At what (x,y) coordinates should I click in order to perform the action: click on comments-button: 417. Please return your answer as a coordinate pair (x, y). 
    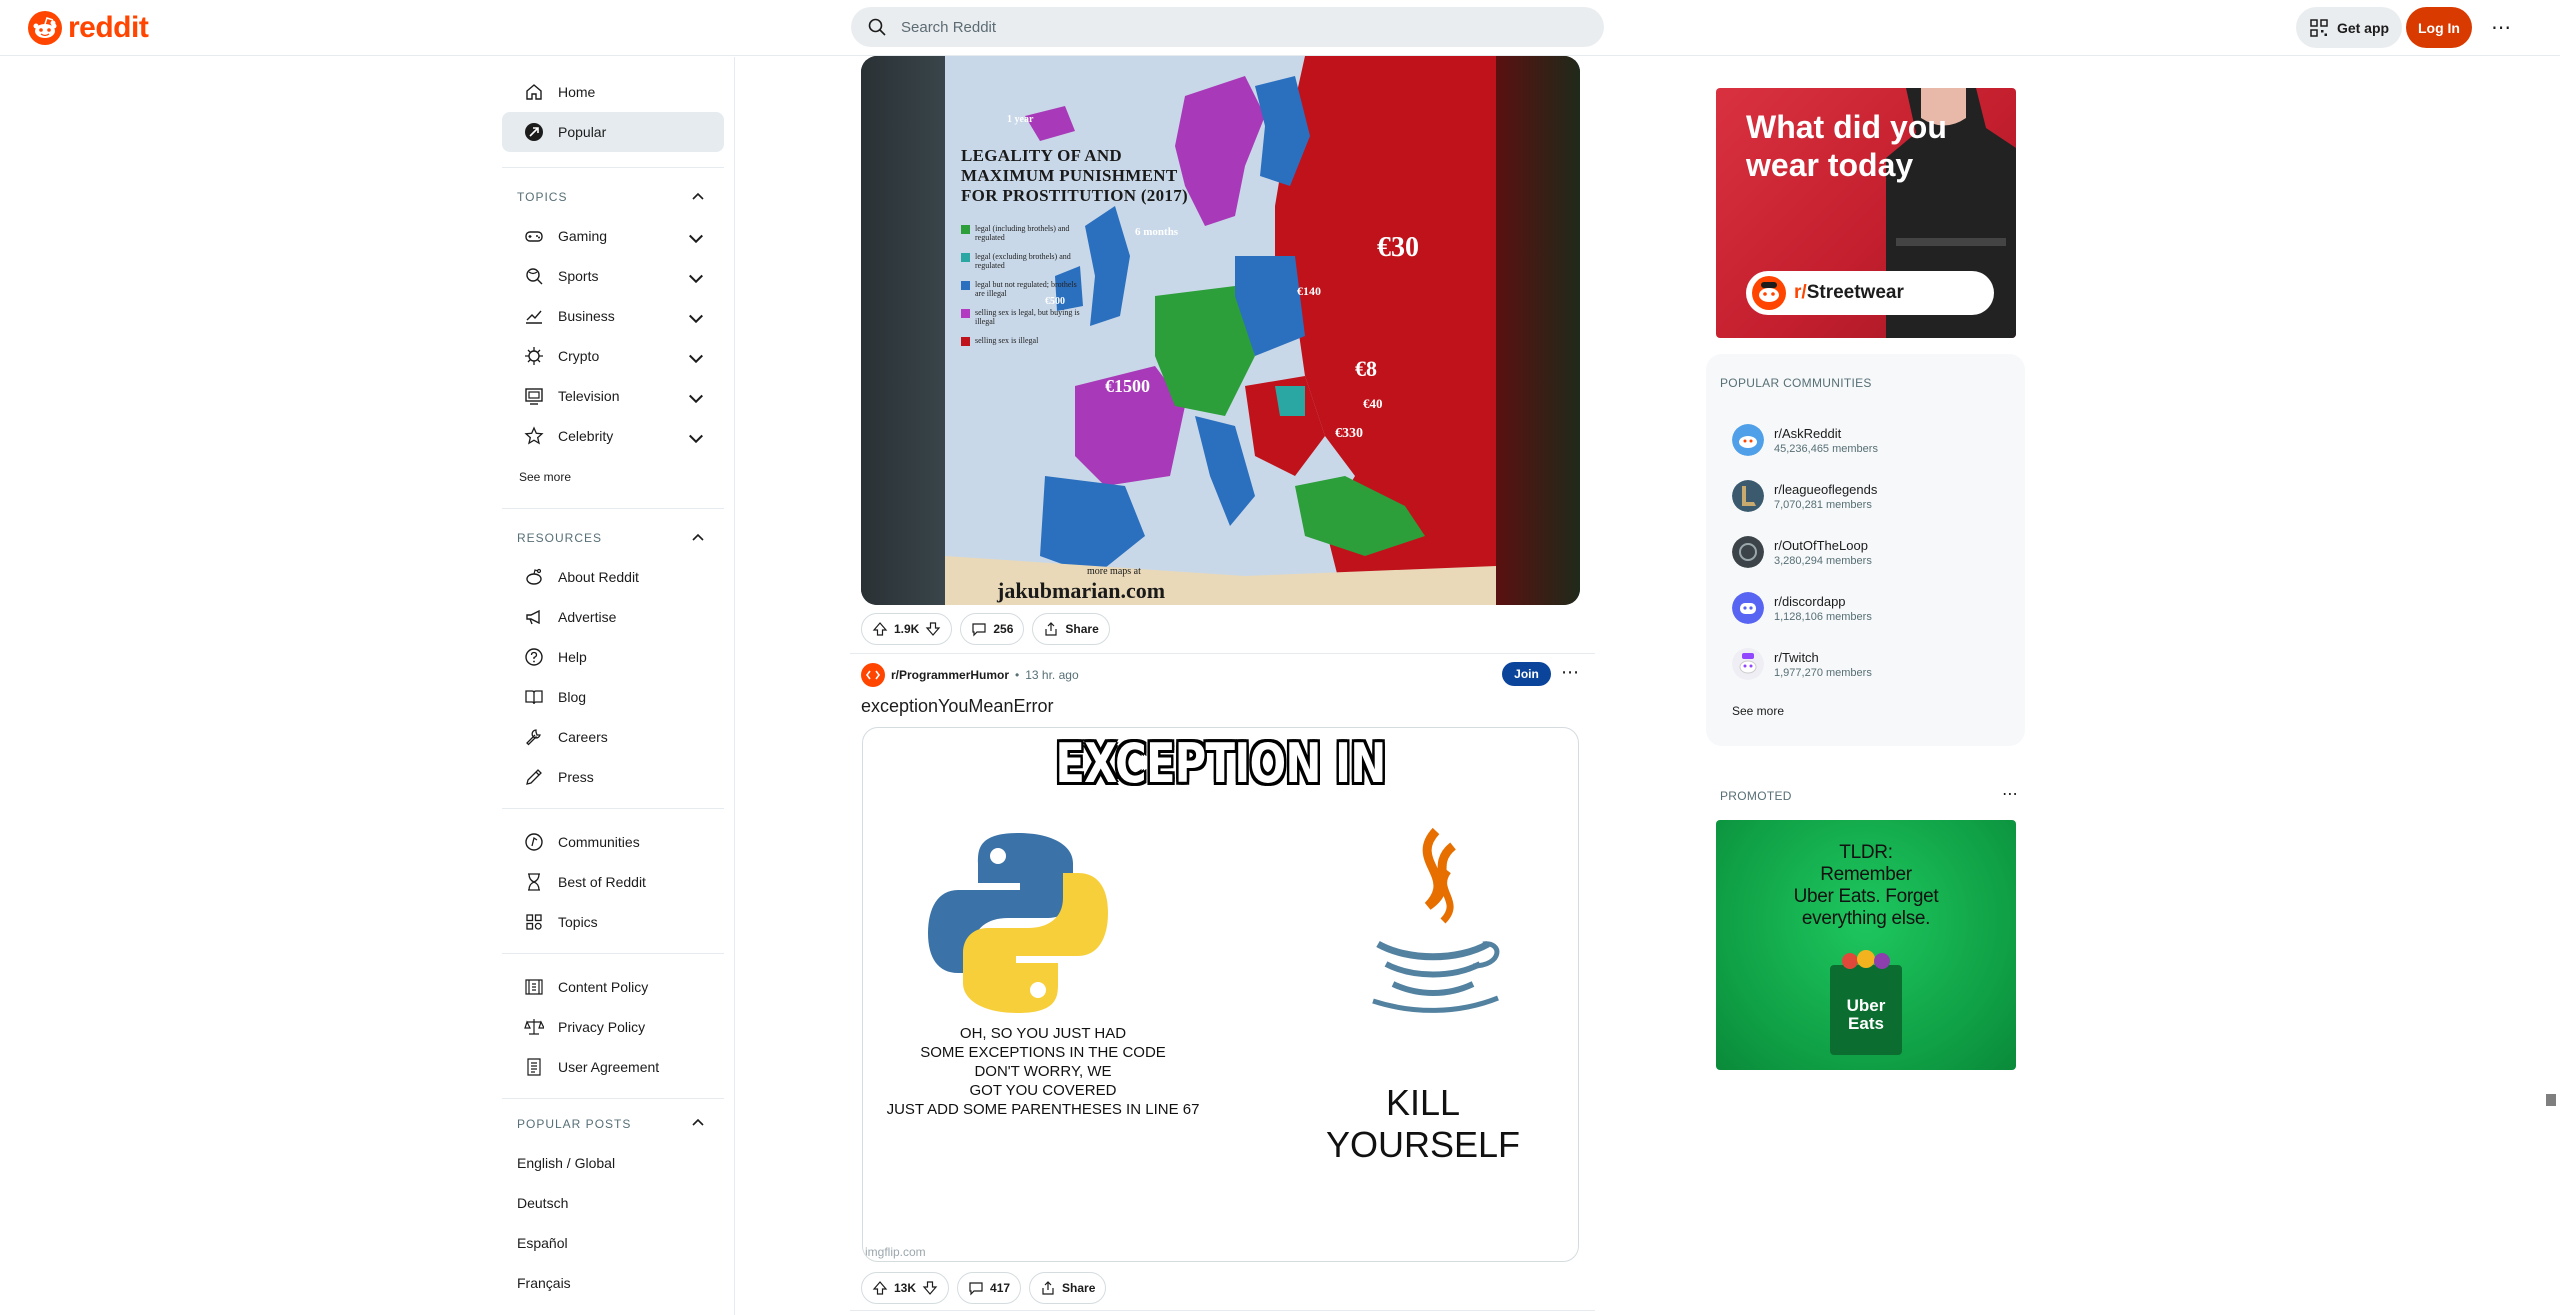
    Looking at the image, I should click on (989, 1288).